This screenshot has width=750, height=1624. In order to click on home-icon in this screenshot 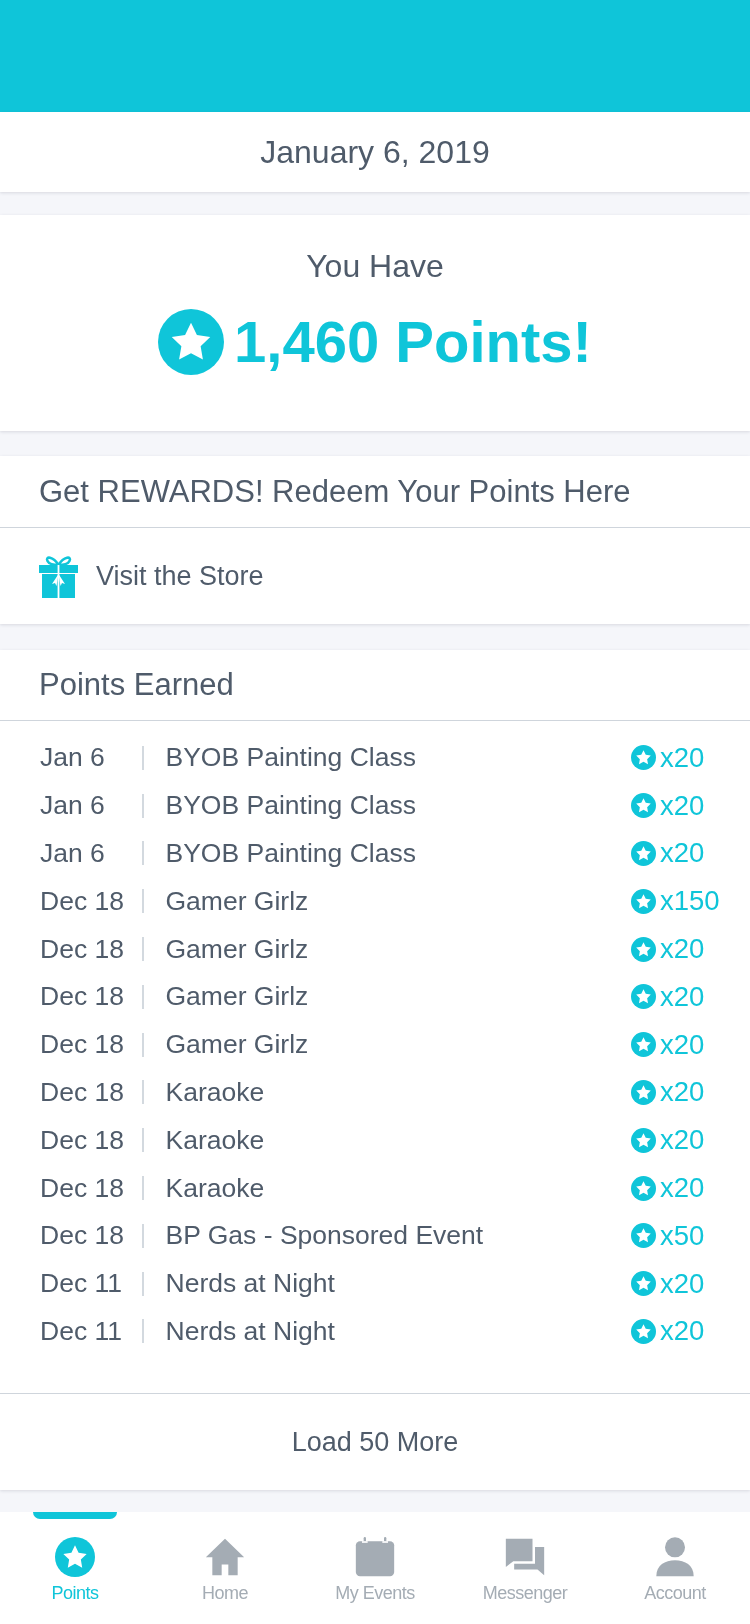, I will do `click(225, 1557)`.